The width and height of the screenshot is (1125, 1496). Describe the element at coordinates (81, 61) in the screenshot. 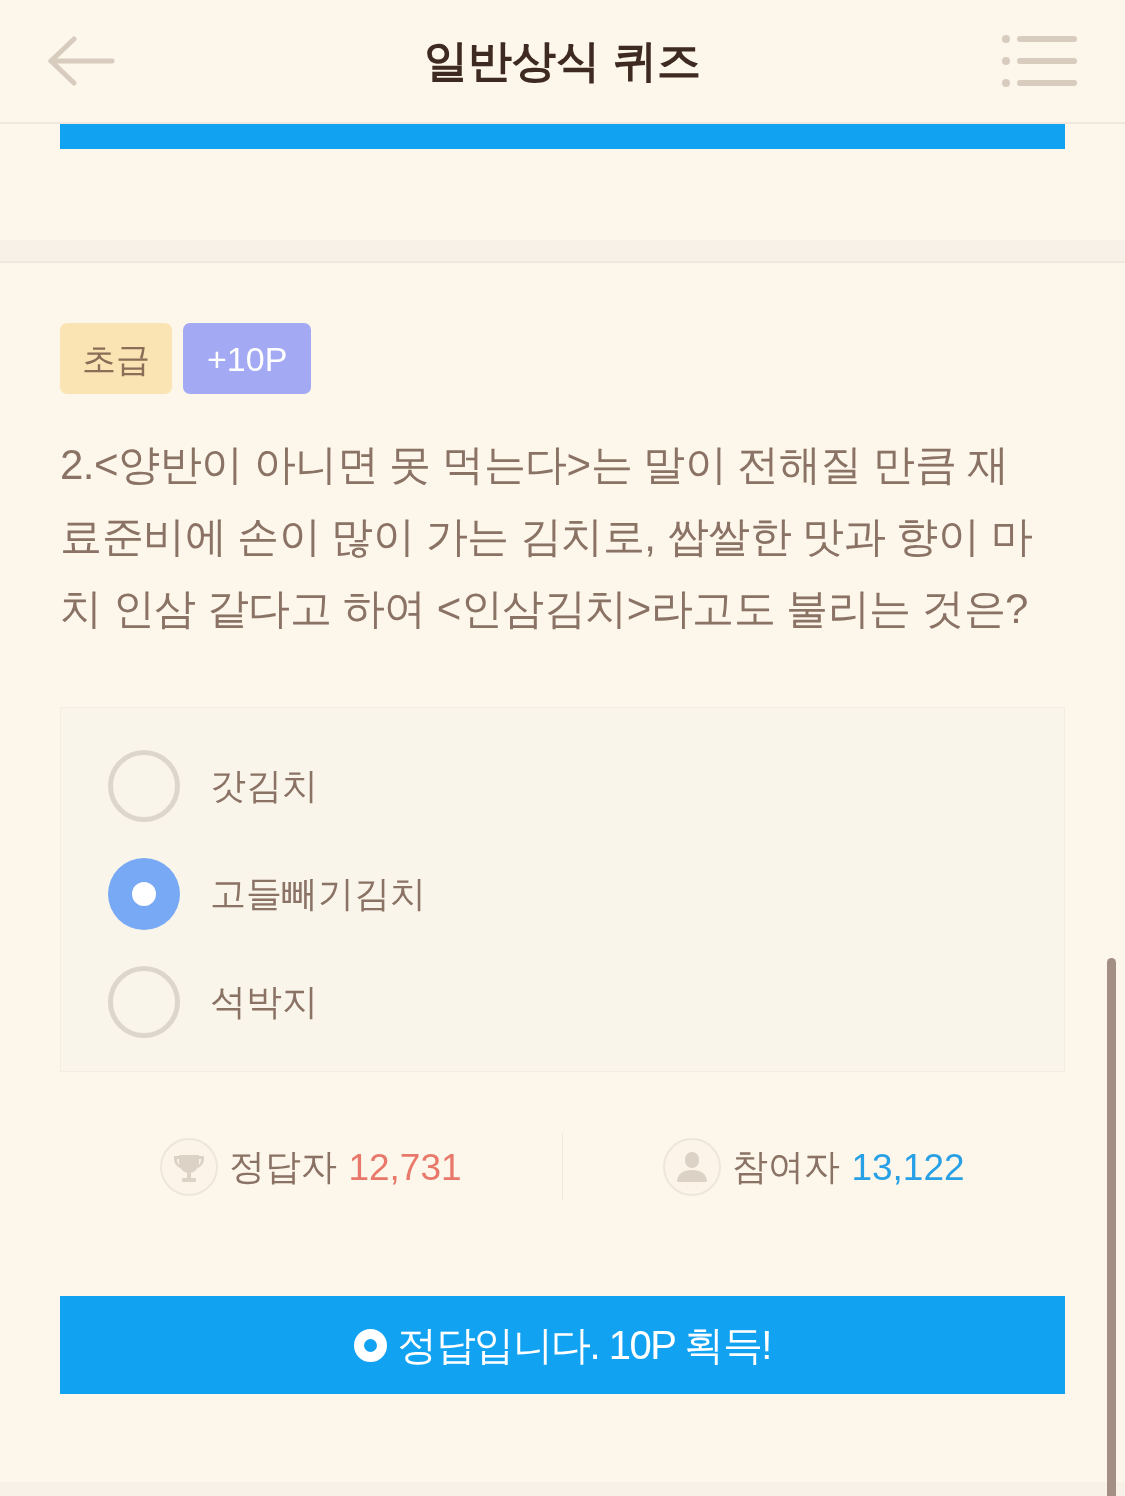

I see `back-icon` at that location.